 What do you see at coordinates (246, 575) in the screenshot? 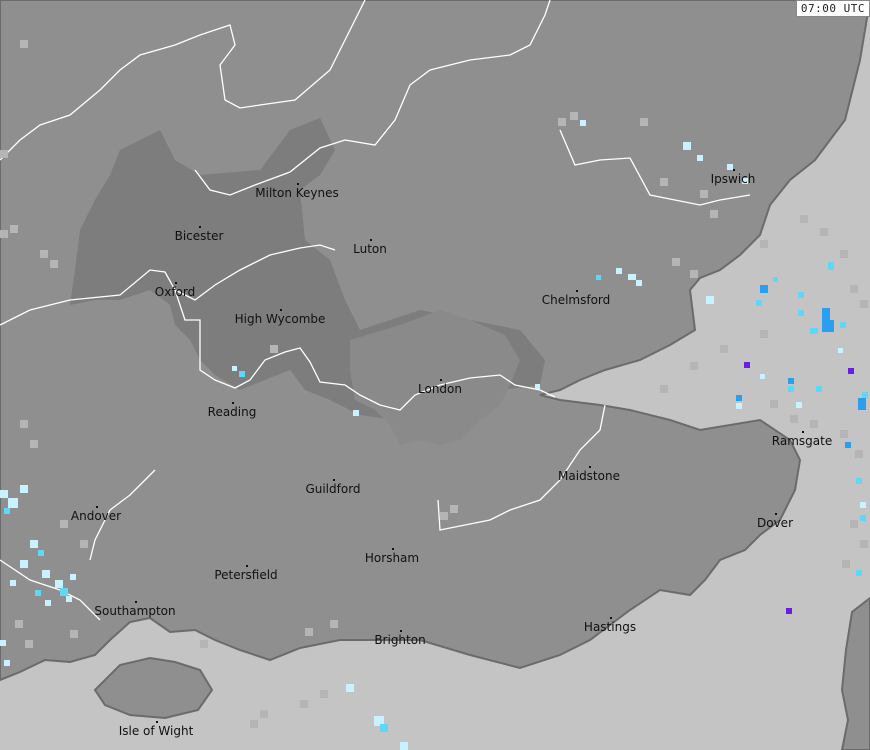
I see `place-petersfield: Petersfield` at bounding box center [246, 575].